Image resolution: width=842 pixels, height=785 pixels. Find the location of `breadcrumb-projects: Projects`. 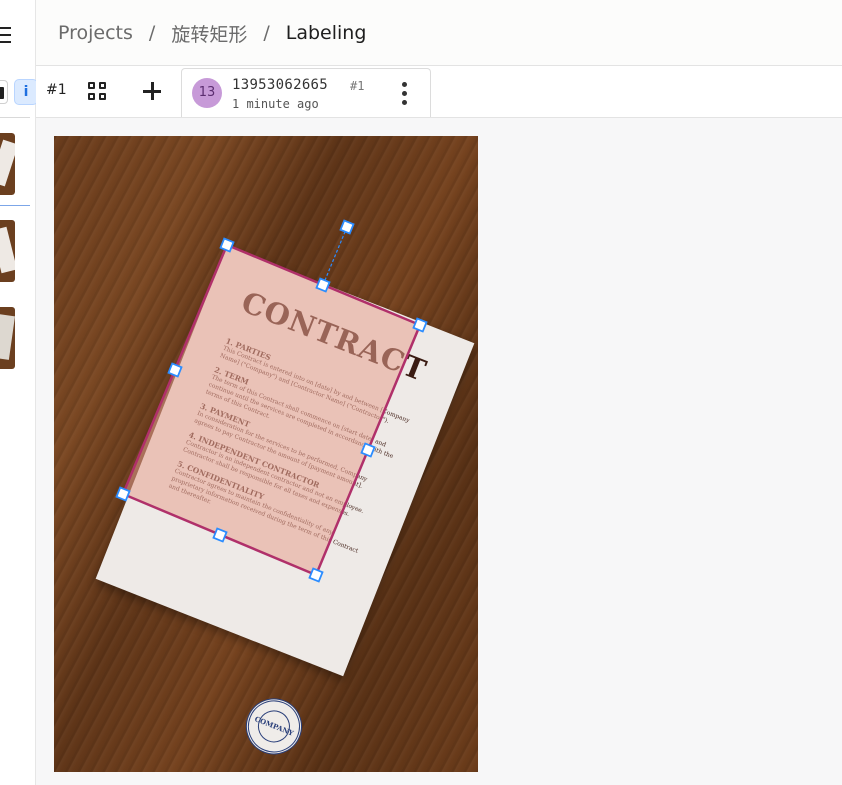

breadcrumb-projects: Projects is located at coordinates (95, 33).